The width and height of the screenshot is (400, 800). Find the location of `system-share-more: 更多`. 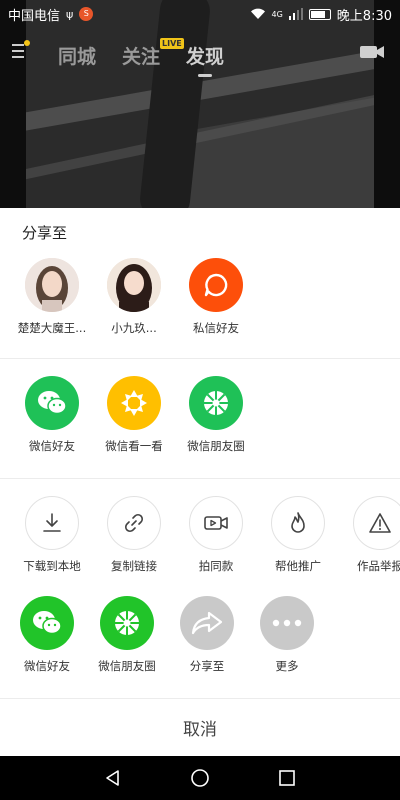

system-share-more: 更多 is located at coordinates (287, 635).